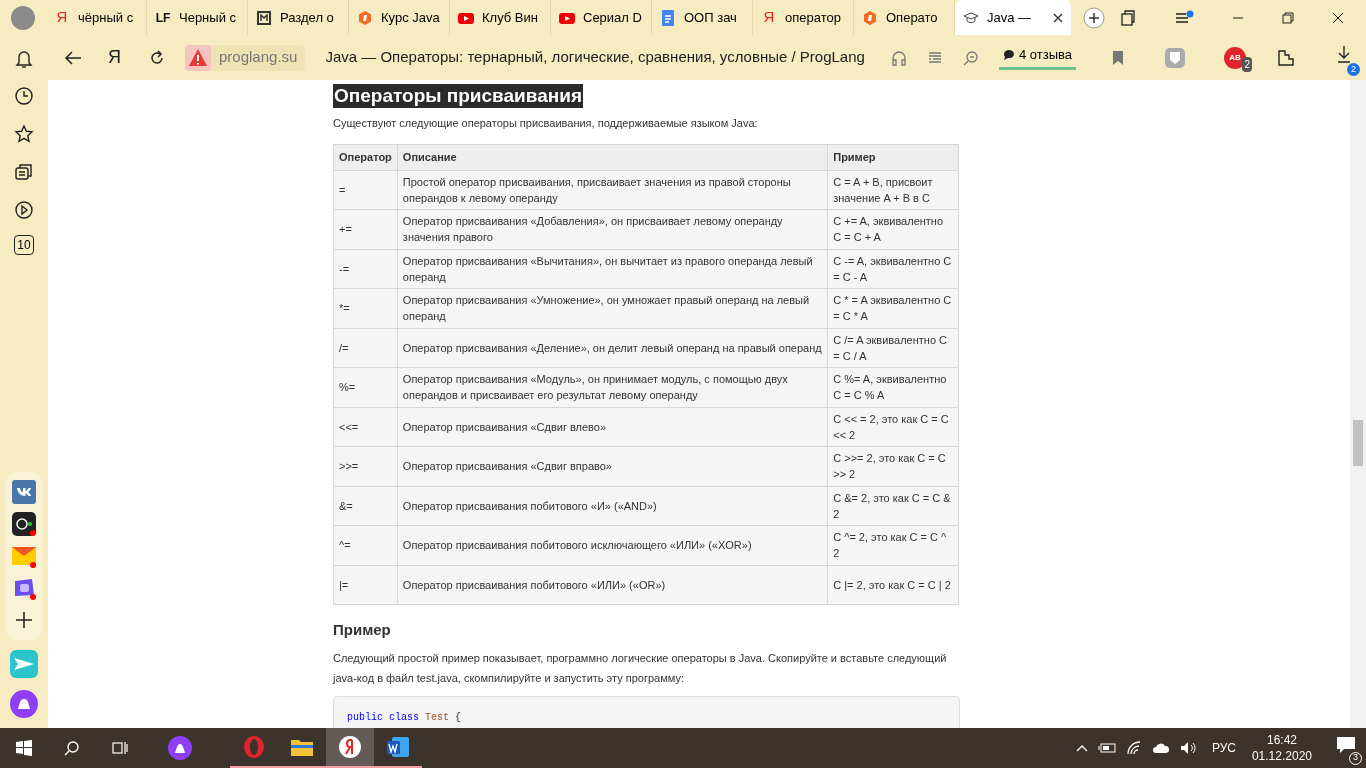 The width and height of the screenshot is (1366, 768). Describe the element at coordinates (893, 190) in the screenshot. I see `table-cell: C = A + B, присвоит значение A + B в C` at that location.